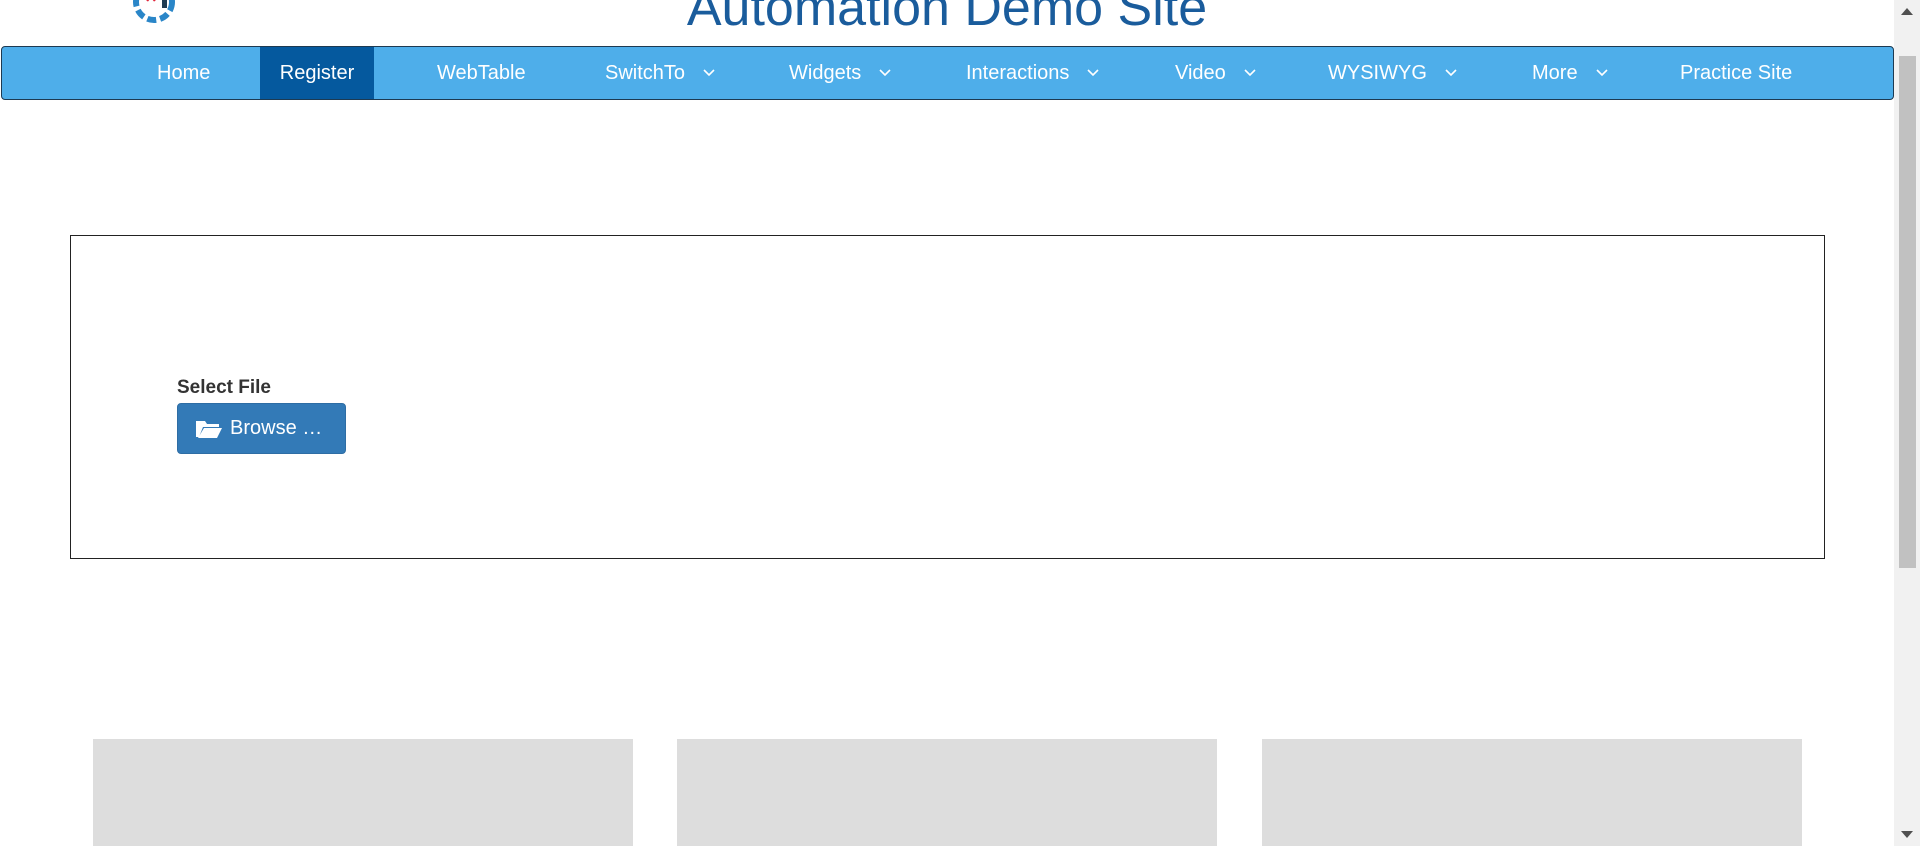  Describe the element at coordinates (1430, 73) in the screenshot. I see `nav-wysiwyg: WYSIWYG` at that location.